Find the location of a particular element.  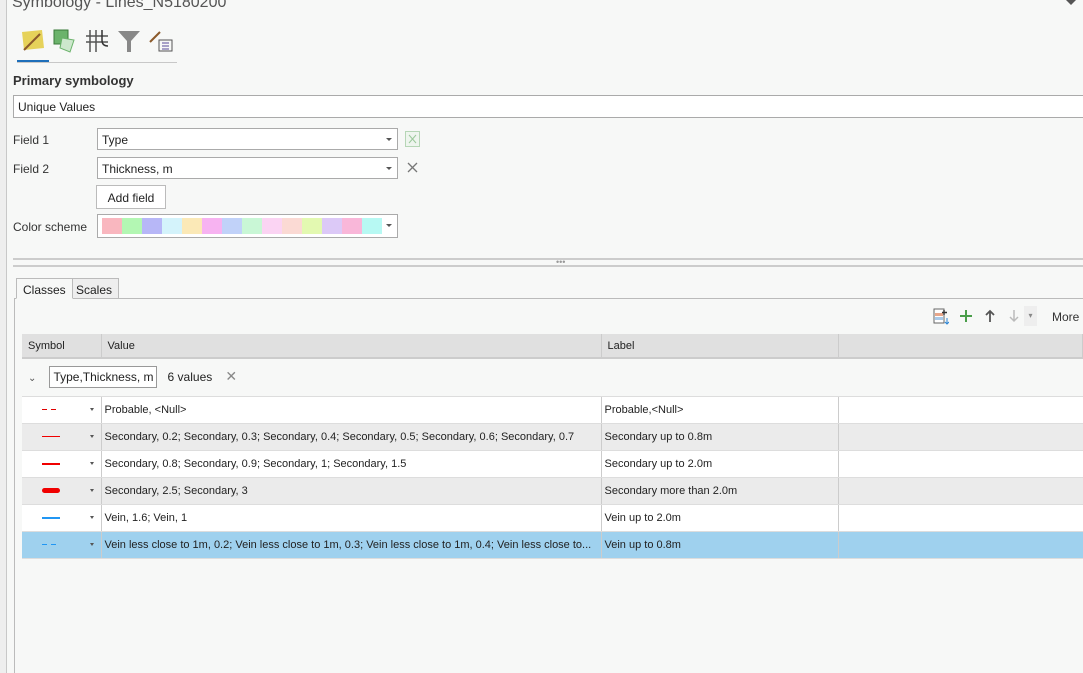

table-row: Vein, 1.6; Vein, 1 Vein up to 2.0m is located at coordinates (552, 518).